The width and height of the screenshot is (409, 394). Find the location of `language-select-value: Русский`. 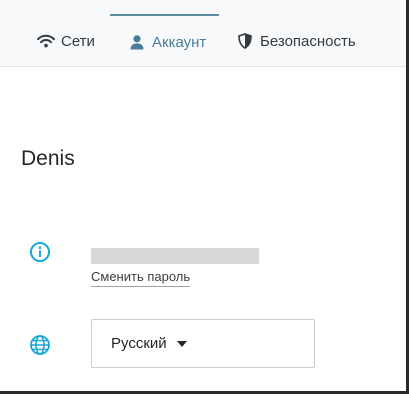

language-select-value: Русский is located at coordinates (139, 343).